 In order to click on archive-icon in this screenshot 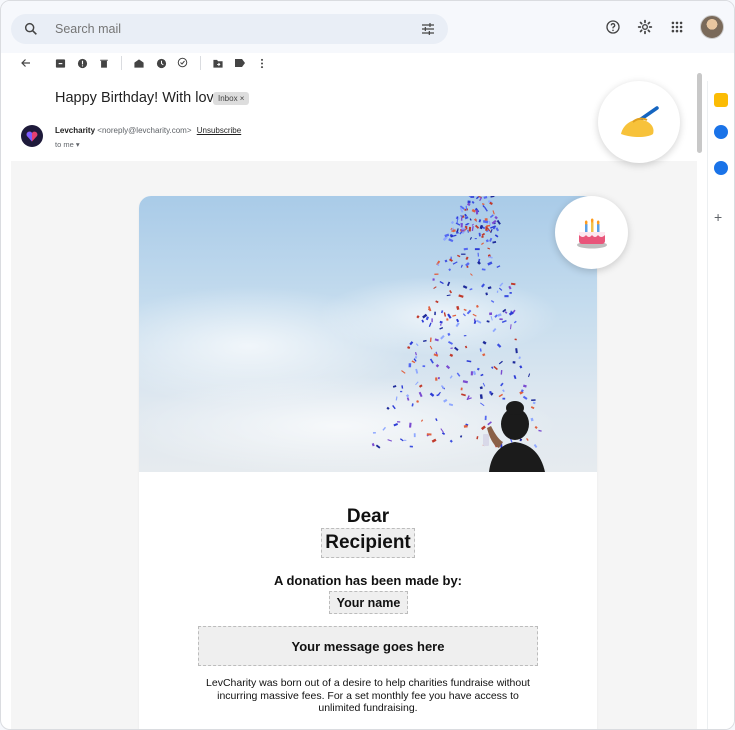, I will do `click(60, 63)`.